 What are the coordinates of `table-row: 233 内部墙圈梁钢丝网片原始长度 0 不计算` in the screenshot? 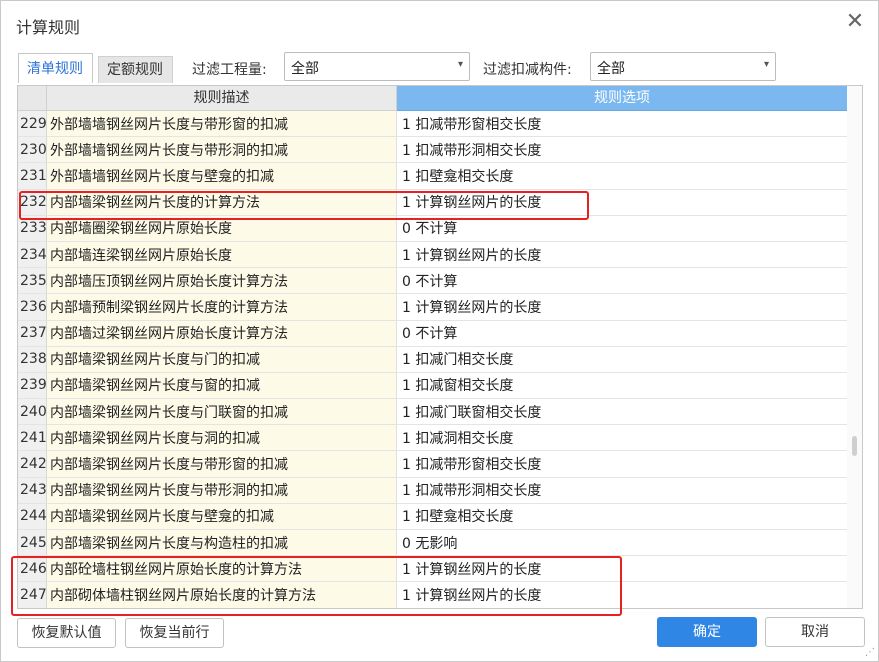 It's located at (432, 228).